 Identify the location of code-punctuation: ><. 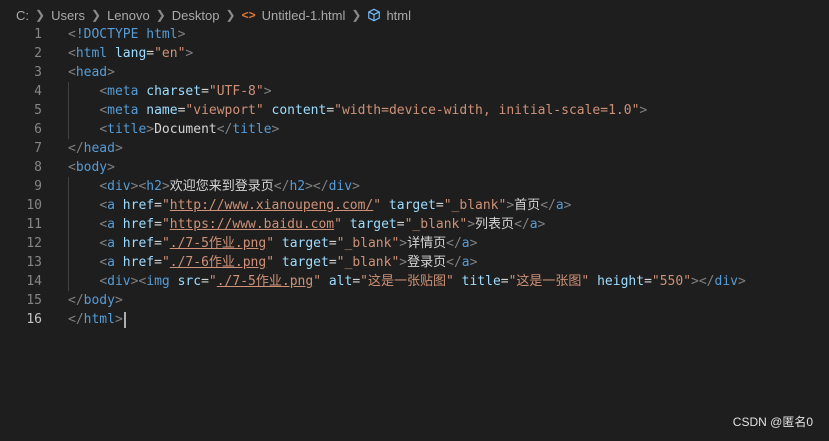
(138, 186).